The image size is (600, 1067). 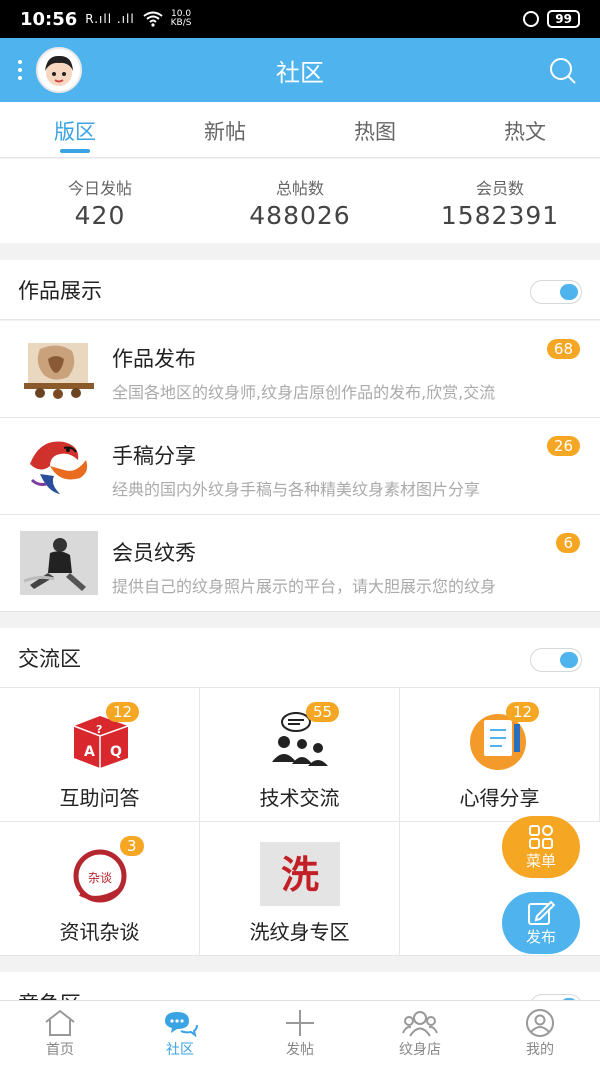 I want to click on nav-shops: 纹身店, so click(x=420, y=1034).